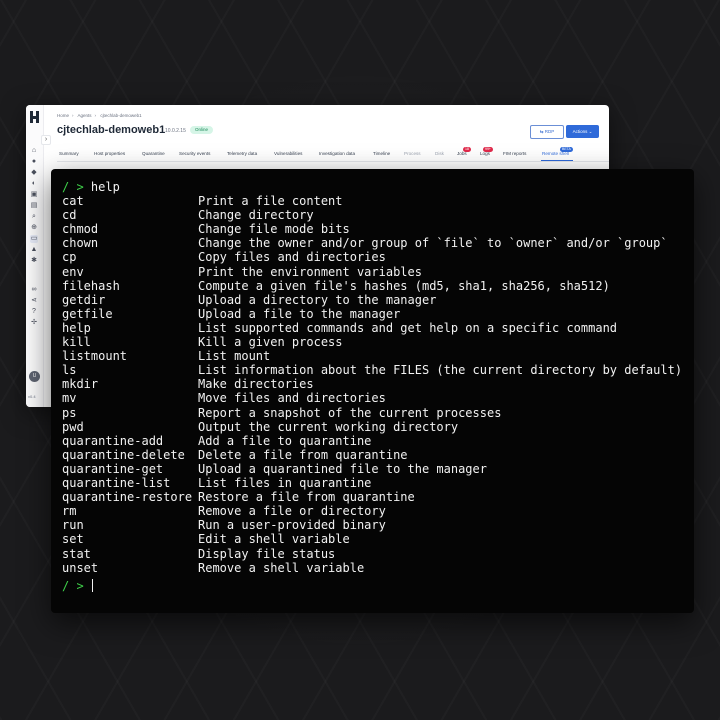  I want to click on command-description: Restore a file from quarantine, so click(306, 497).